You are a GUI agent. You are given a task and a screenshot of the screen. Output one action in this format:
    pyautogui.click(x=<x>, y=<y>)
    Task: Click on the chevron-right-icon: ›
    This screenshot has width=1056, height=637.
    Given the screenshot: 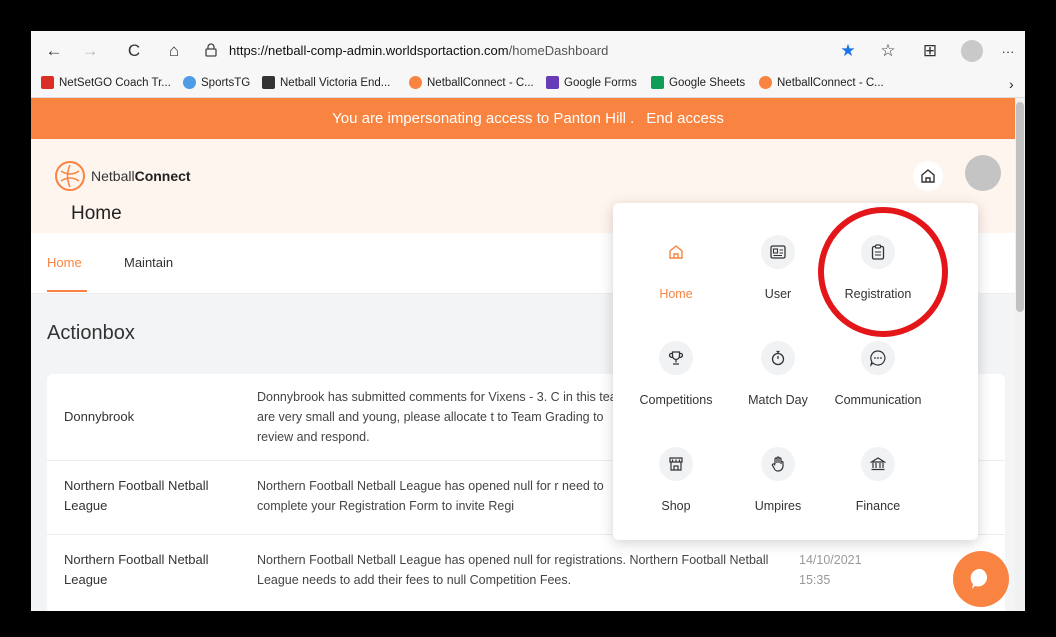 What is the action you would take?
    pyautogui.click(x=1011, y=84)
    